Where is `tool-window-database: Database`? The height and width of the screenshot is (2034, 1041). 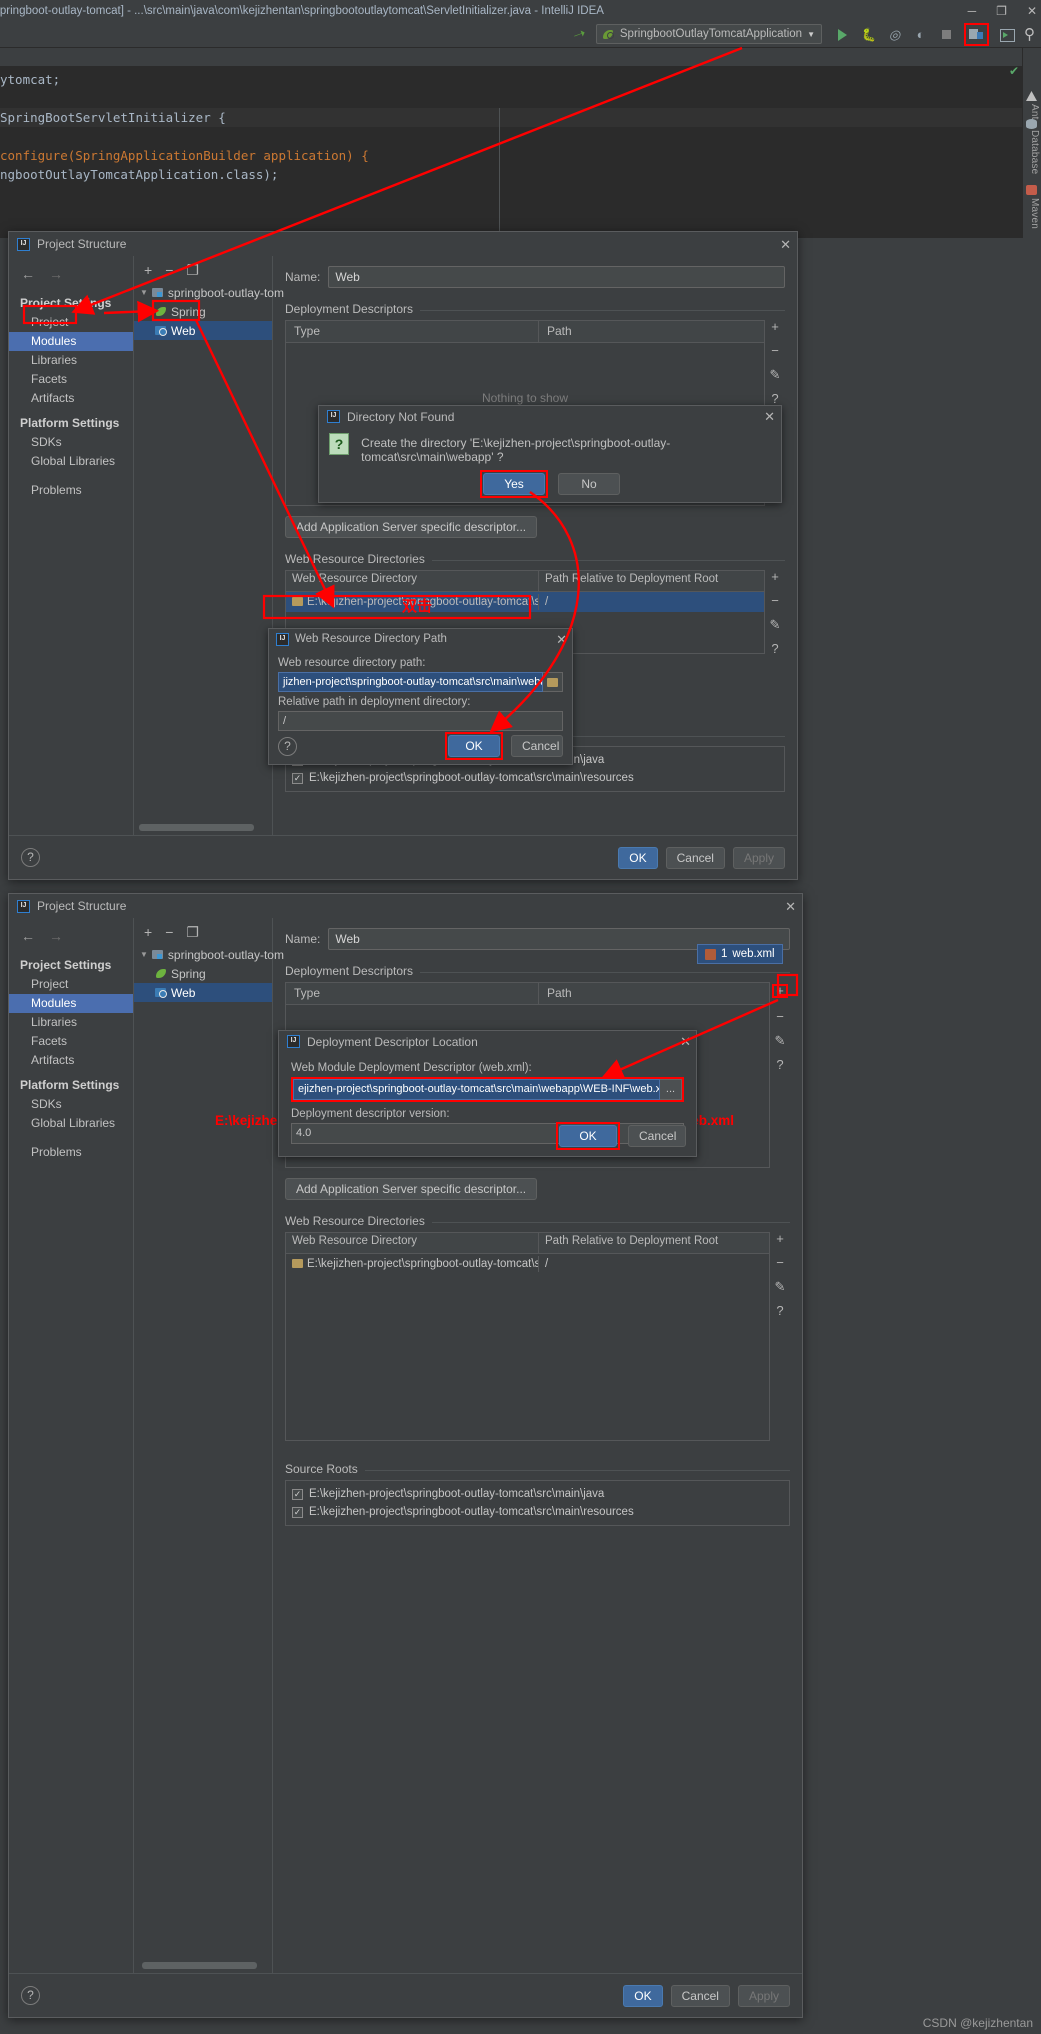 tool-window-database: Database is located at coordinates (1034, 152).